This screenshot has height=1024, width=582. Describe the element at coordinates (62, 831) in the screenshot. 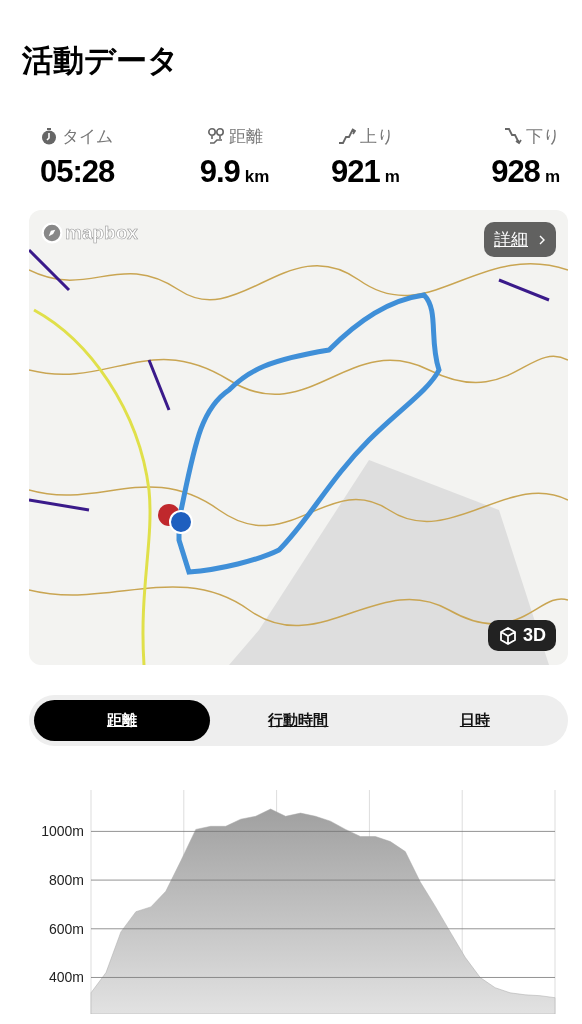

I see `axis-label: 1000m` at that location.